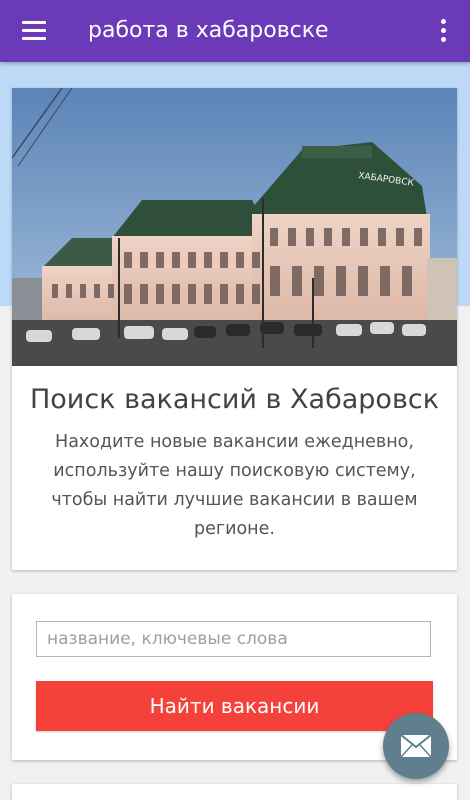 Image resolution: width=470 pixels, height=800 pixels. What do you see at coordinates (443, 31) in the screenshot?
I see `more-vert-icon` at bounding box center [443, 31].